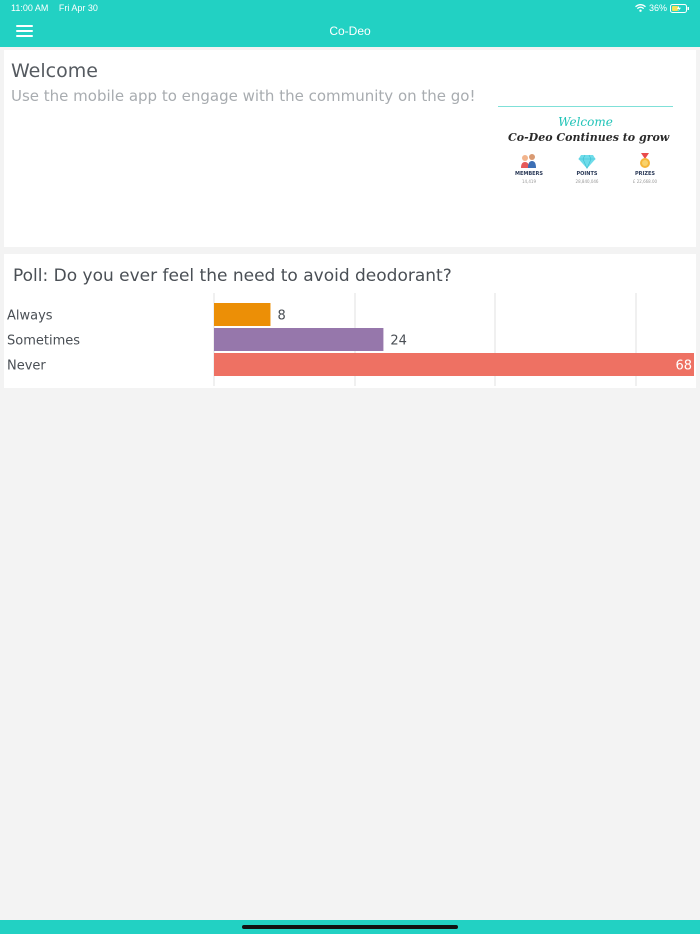 The image size is (700, 934). Describe the element at coordinates (43, 341) in the screenshot. I see `chart-category-label: Sometimes` at that location.